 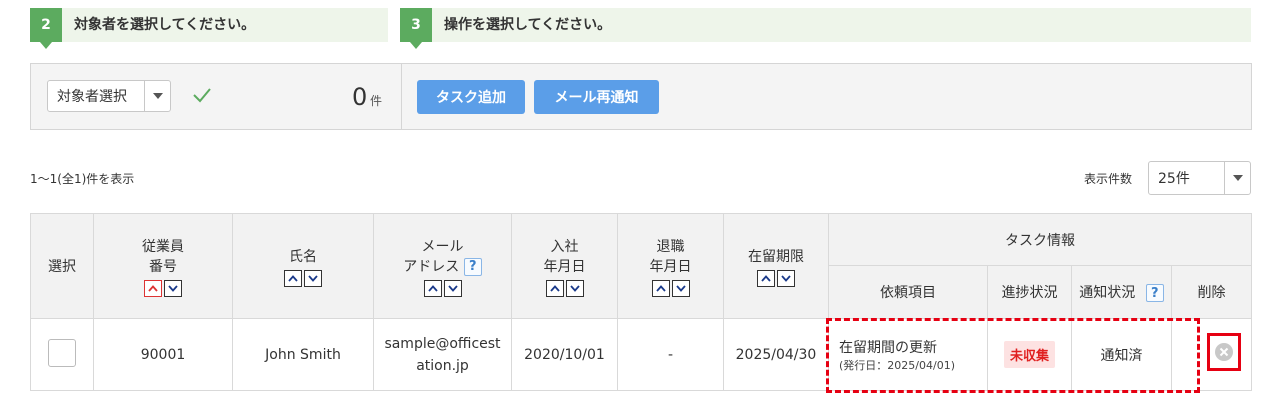 I want to click on header-progress: 進捗状況, so click(x=1029, y=292).